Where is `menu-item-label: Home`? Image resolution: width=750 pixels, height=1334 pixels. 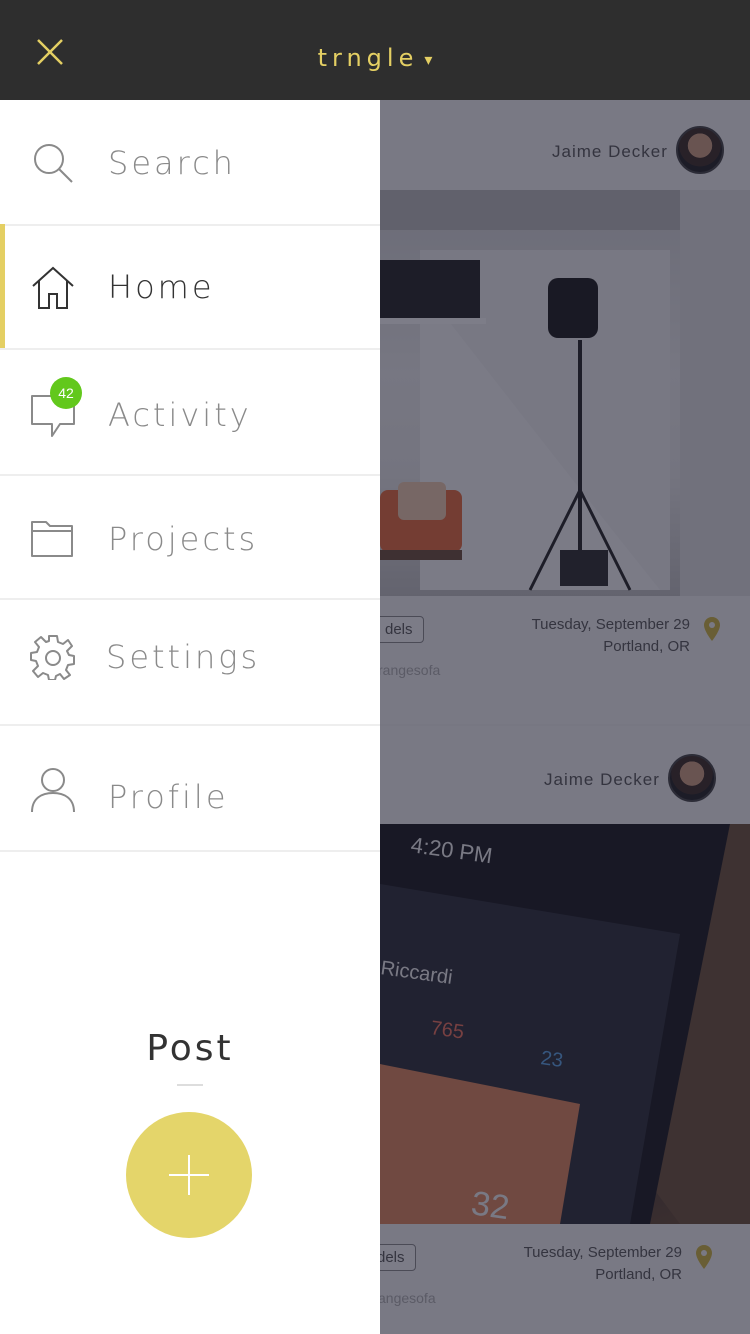
menu-item-label: Home is located at coordinates (161, 287).